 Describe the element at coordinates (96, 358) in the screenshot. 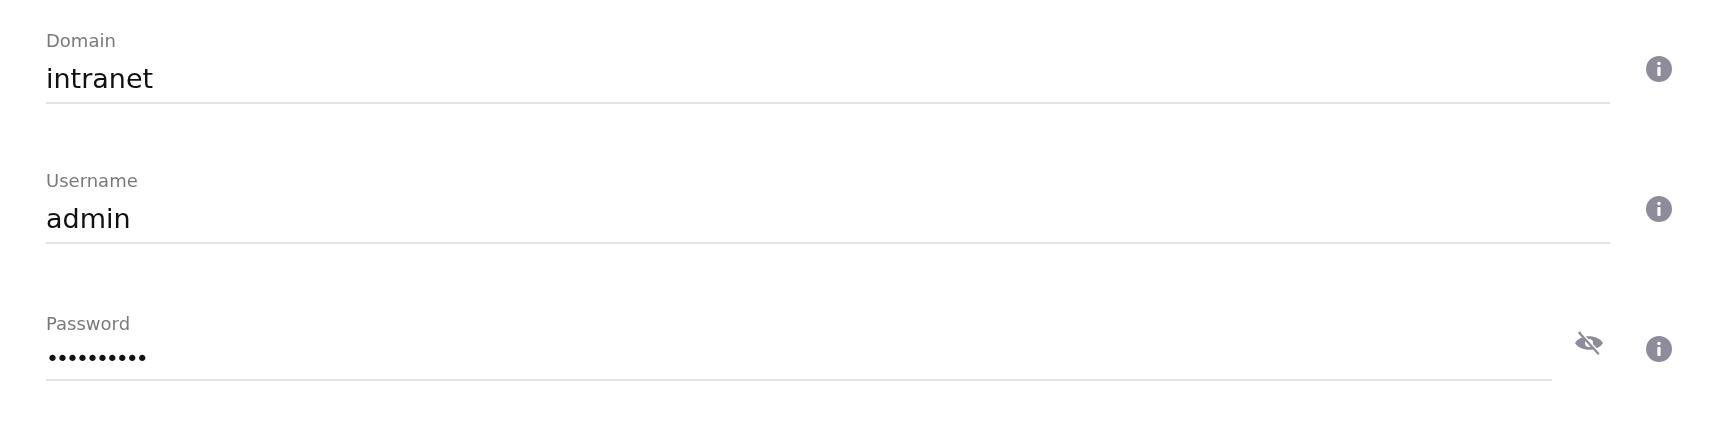

I see `masked-password: ••••••••••` at that location.